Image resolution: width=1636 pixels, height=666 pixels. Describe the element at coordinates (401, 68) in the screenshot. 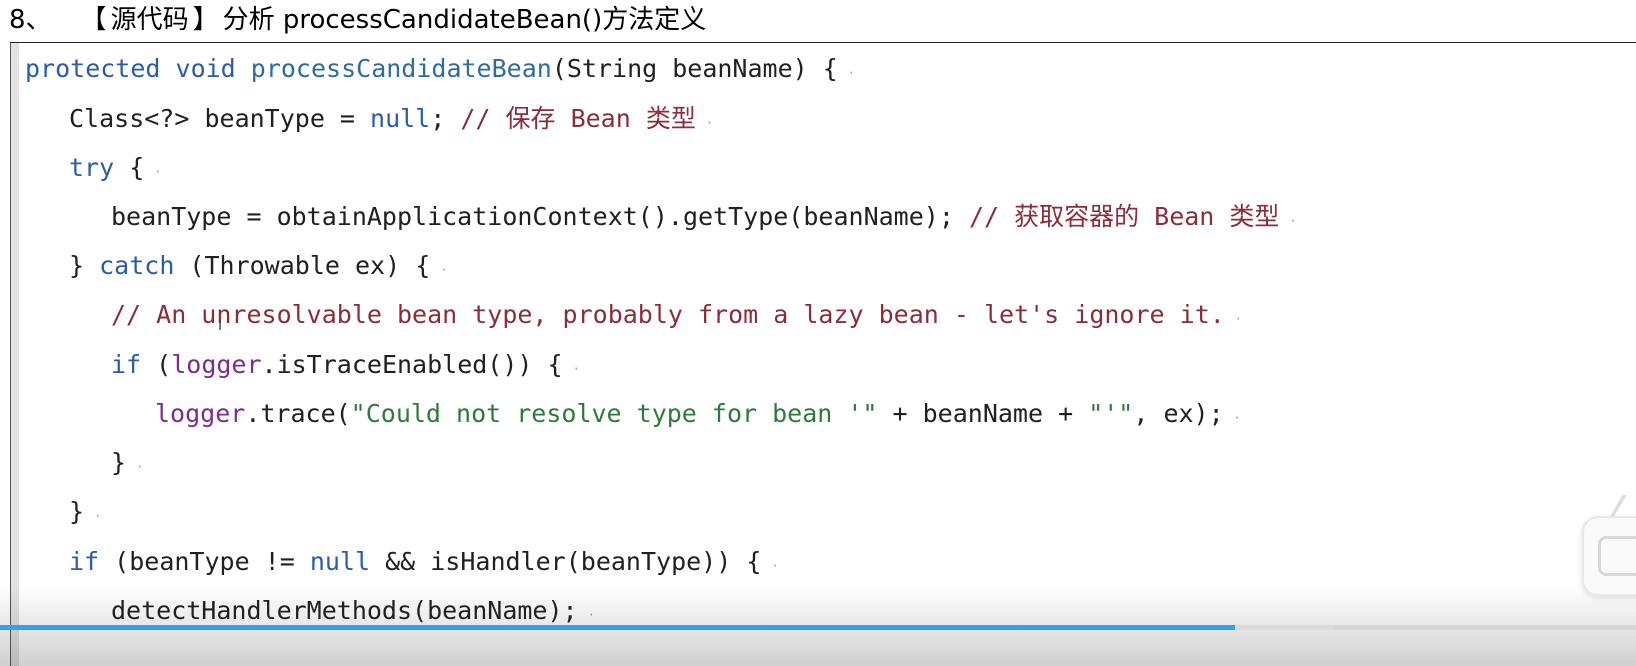

I see `code-token: processCandidateBean` at that location.